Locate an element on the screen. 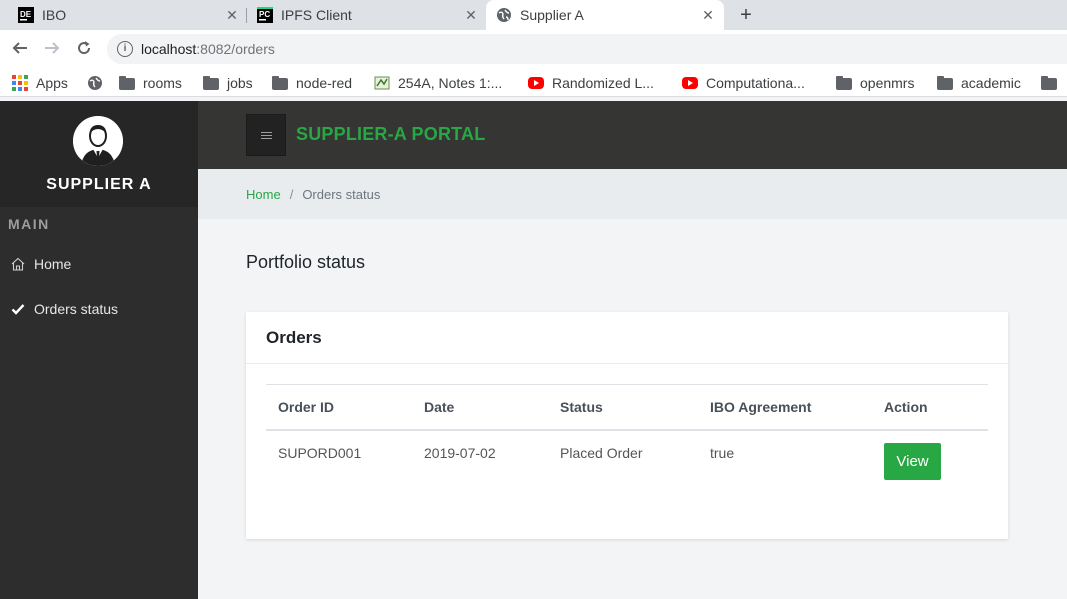 The width and height of the screenshot is (1067, 599). sidebar-item-orders-status: Orders status is located at coordinates (99, 309).